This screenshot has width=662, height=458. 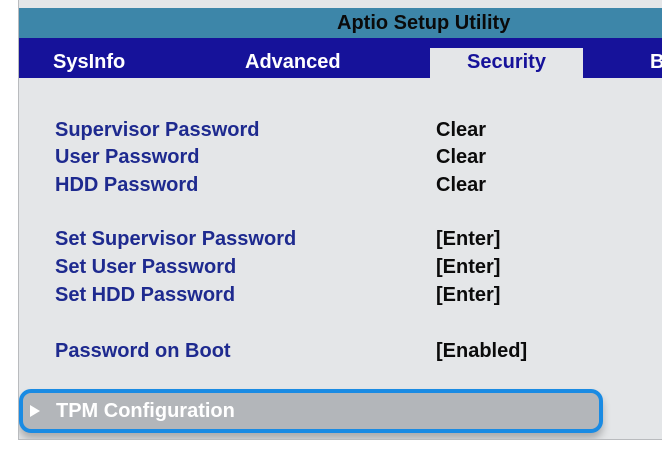 What do you see at coordinates (127, 157) in the screenshot?
I see `user-password-label: User Password` at bounding box center [127, 157].